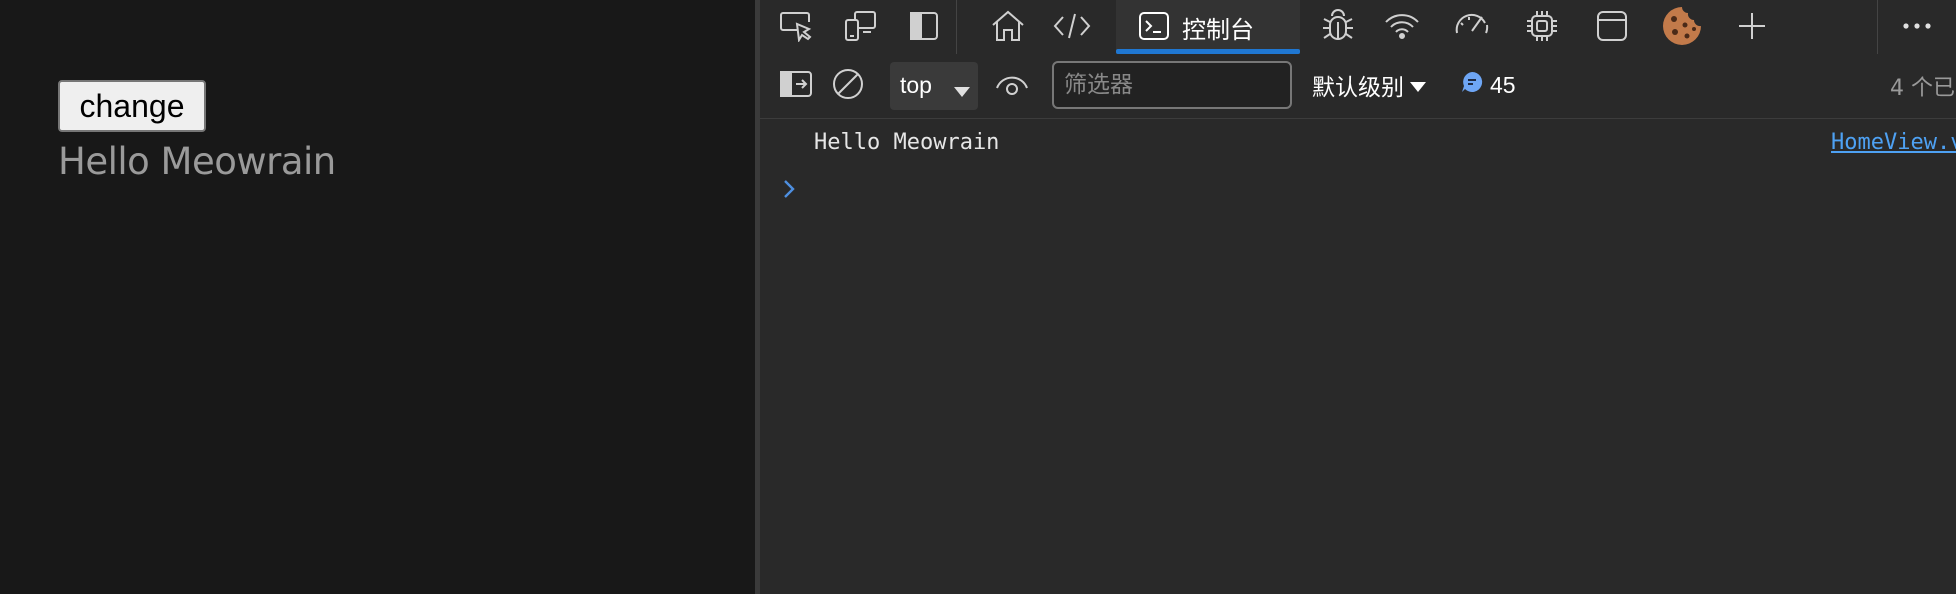 Image resolution: width=1956 pixels, height=594 pixels. What do you see at coordinates (1682, 26) in the screenshot?
I see `cookie-icon` at bounding box center [1682, 26].